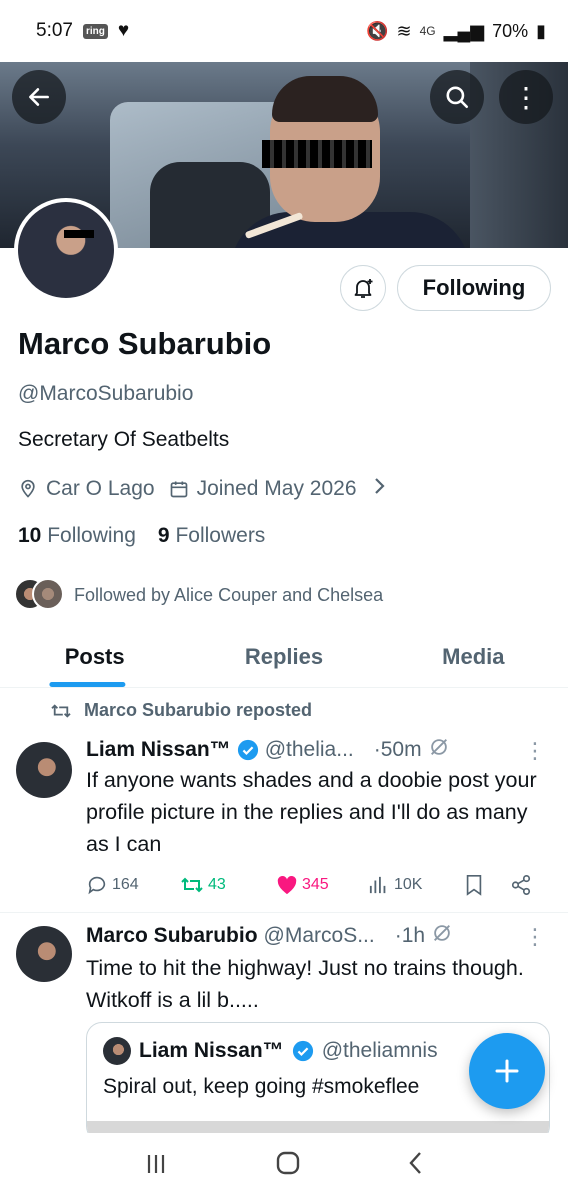  I want to click on post-time: ·50m, so click(397, 749).